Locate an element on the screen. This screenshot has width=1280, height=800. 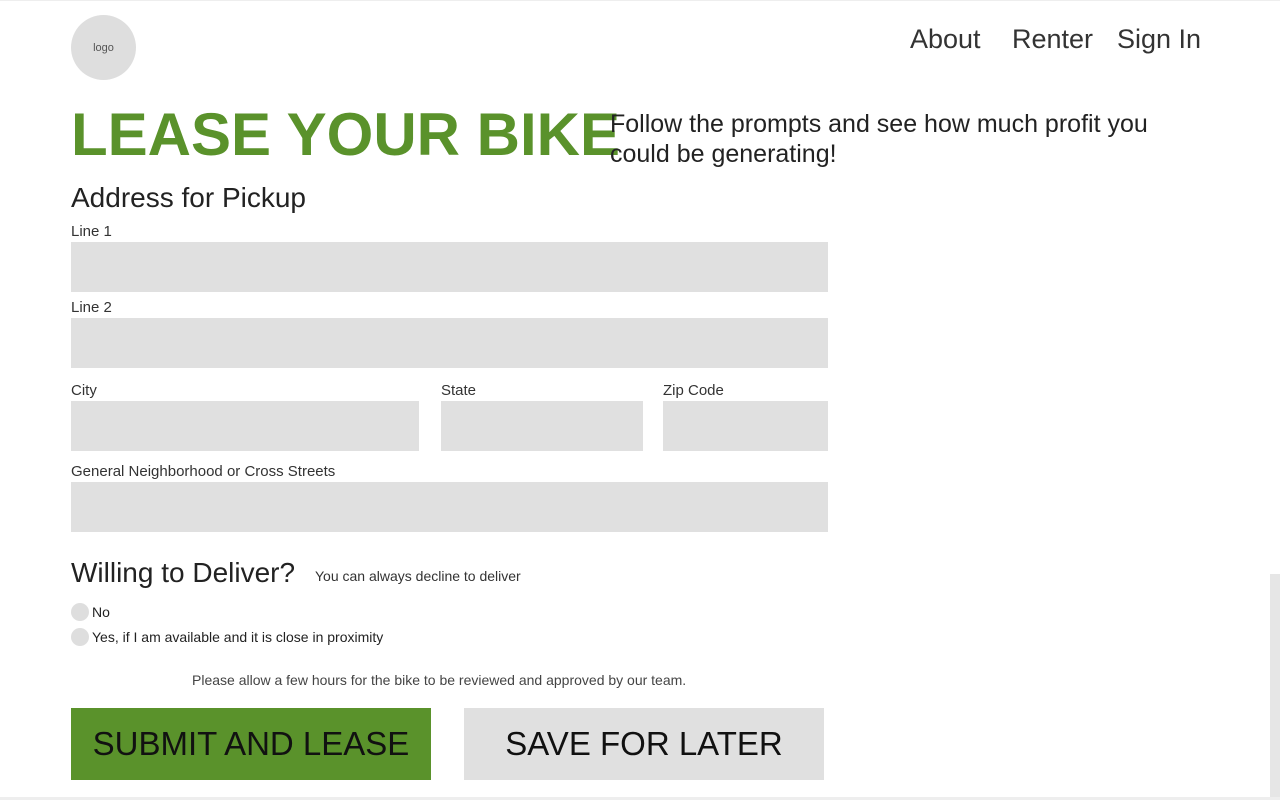
delivery-option-no: No is located at coordinates (90, 612).